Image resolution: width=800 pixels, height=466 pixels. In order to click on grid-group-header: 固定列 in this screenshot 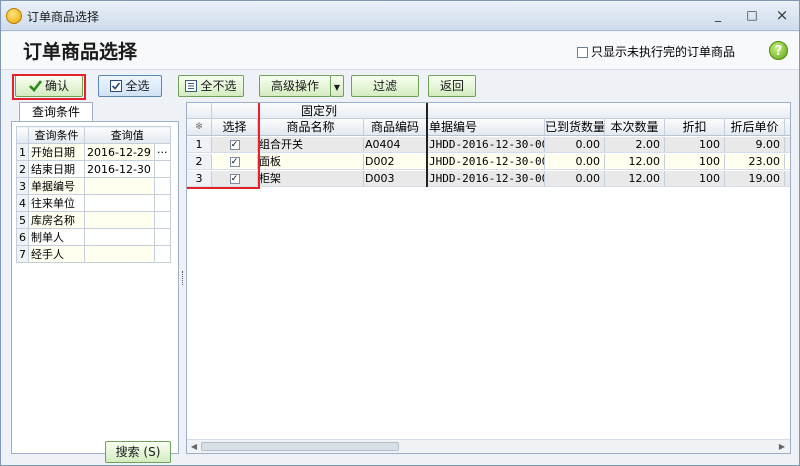, I will do `click(488, 111)`.